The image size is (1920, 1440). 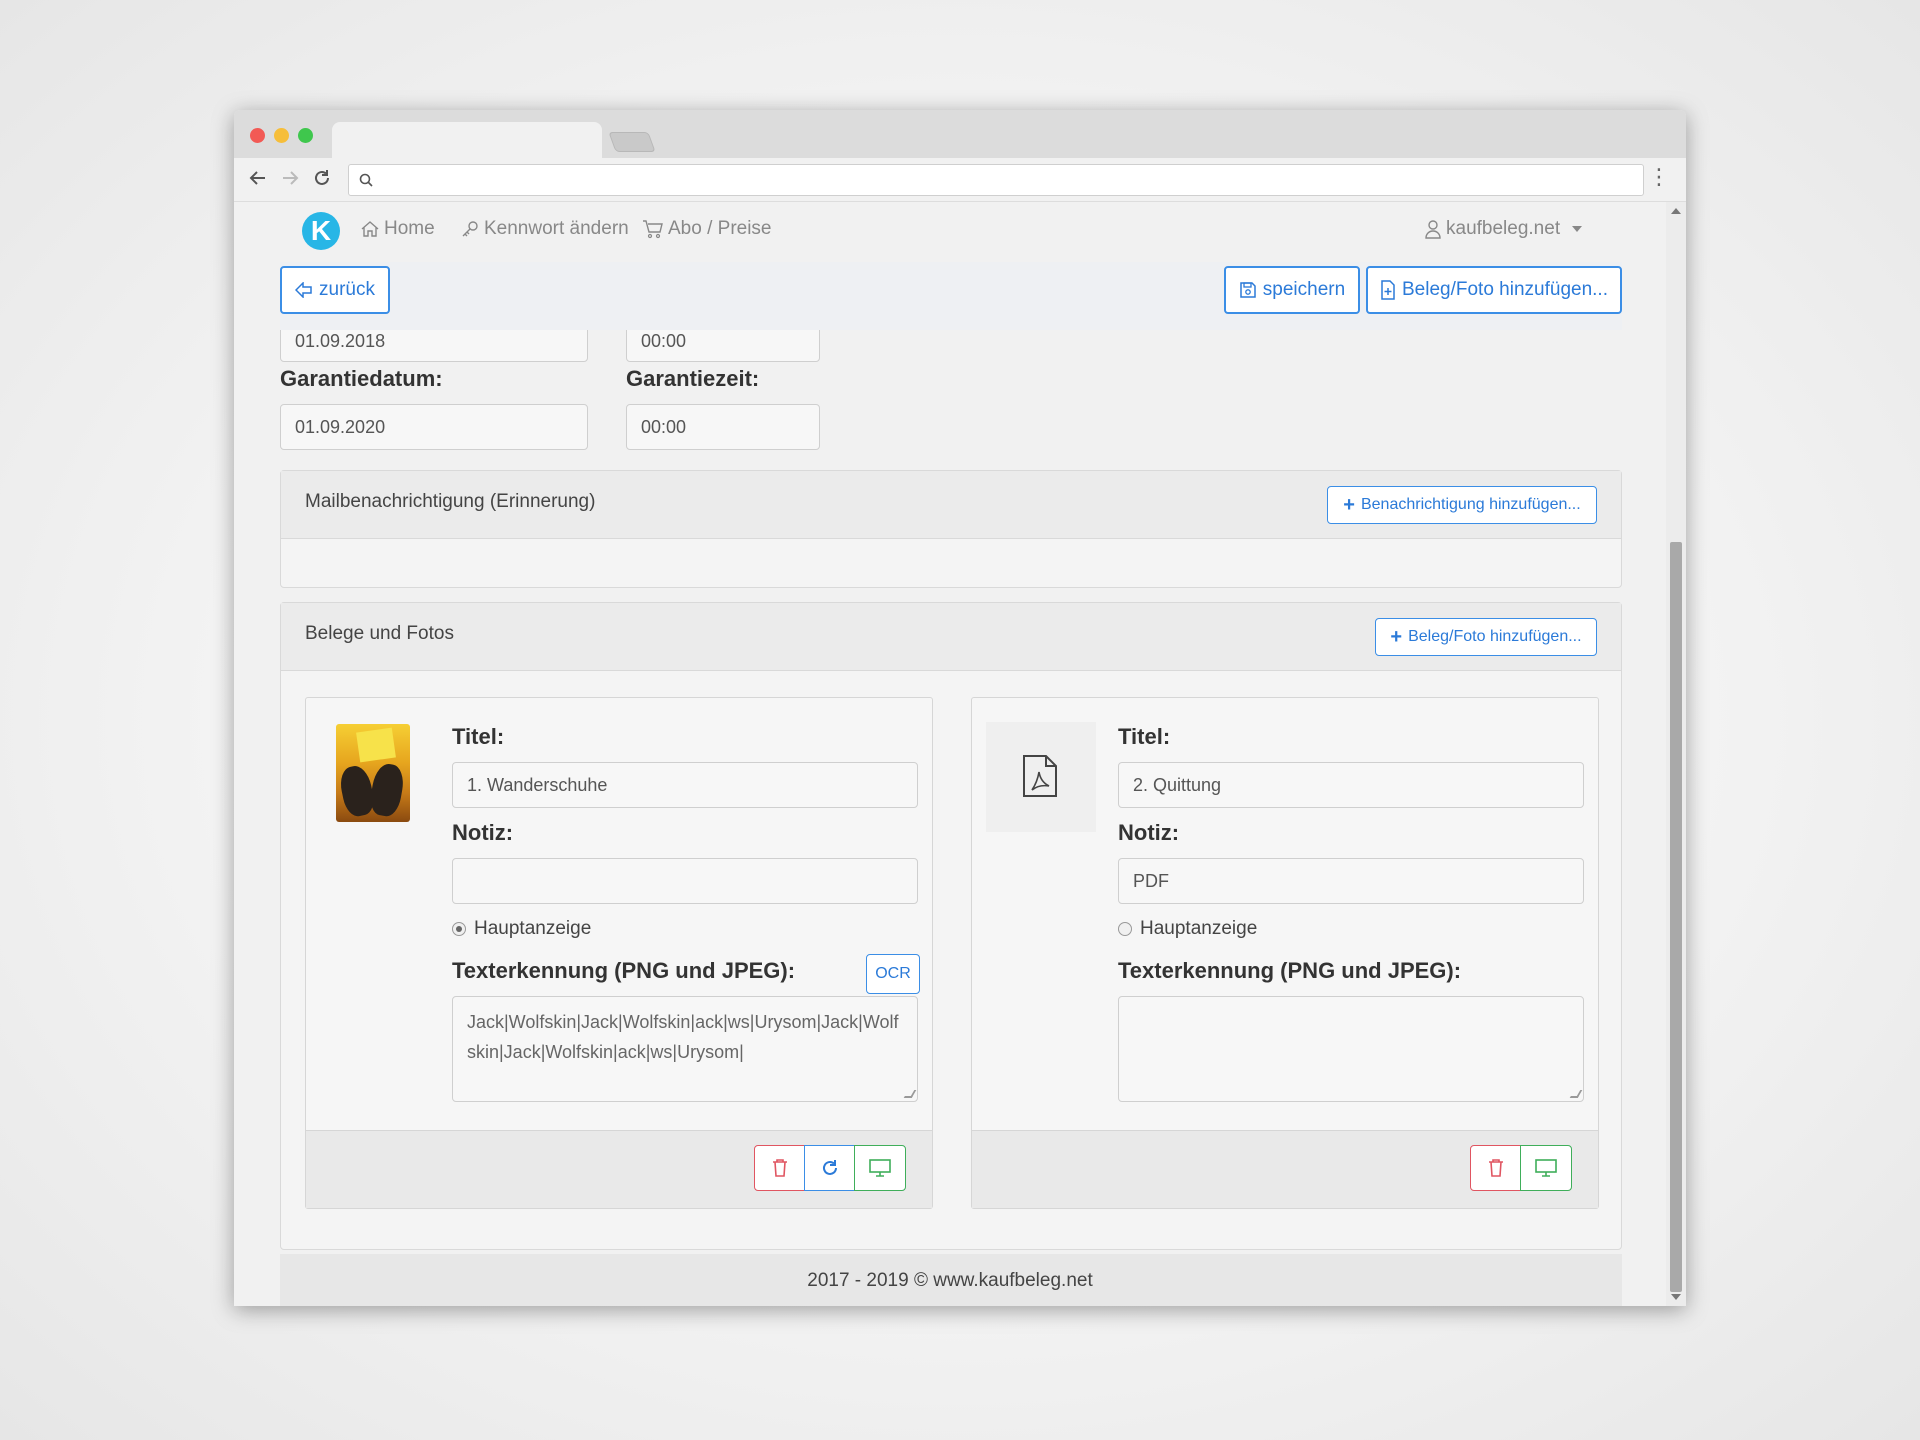 What do you see at coordinates (960, 134) in the screenshot?
I see `browser-titlebar` at bounding box center [960, 134].